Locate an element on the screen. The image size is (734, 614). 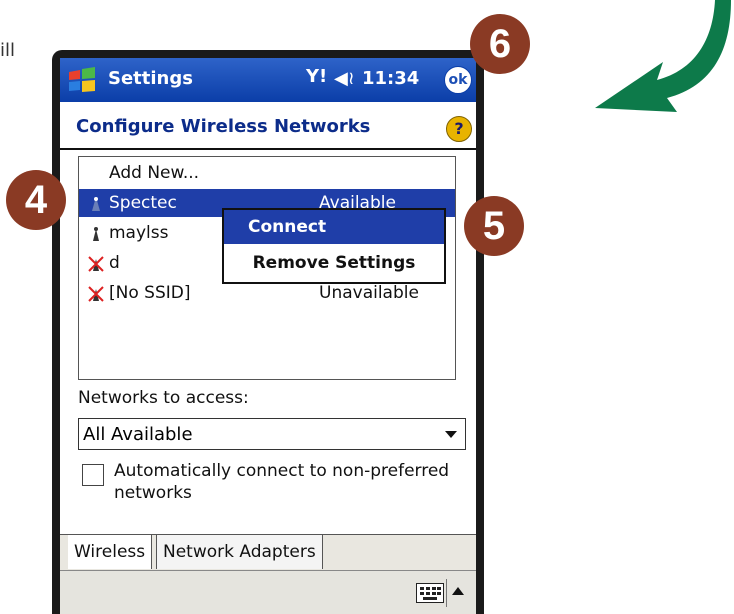
keyboard-icon is located at coordinates (430, 593).